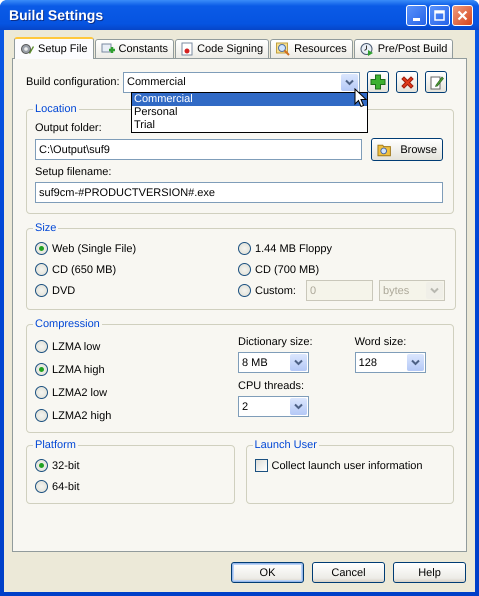 The width and height of the screenshot is (479, 596). I want to click on clock-play-icon, so click(367, 49).